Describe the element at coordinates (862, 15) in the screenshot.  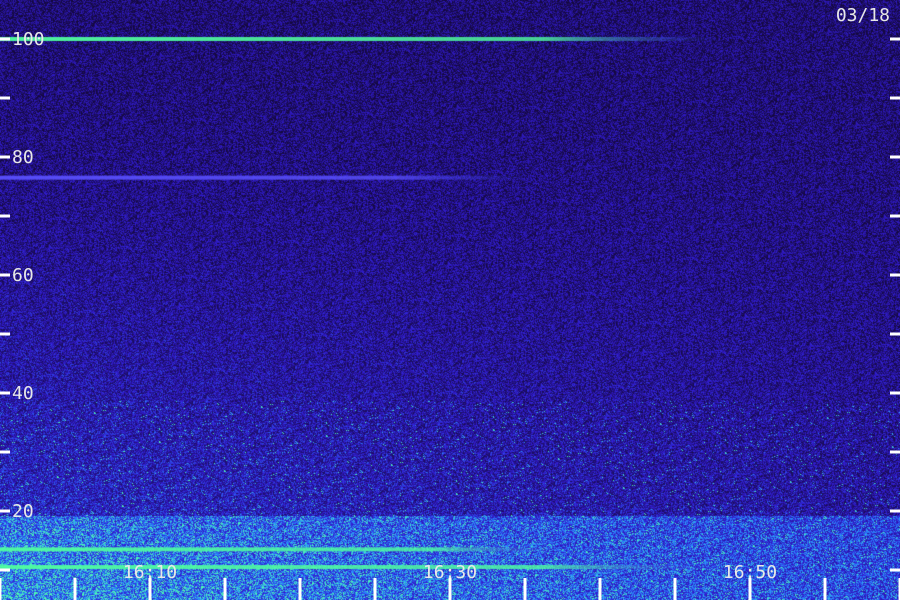
I see `date-label: 03/18` at that location.